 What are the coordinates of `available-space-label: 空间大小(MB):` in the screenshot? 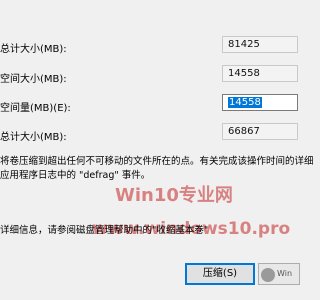 It's located at (33, 79).